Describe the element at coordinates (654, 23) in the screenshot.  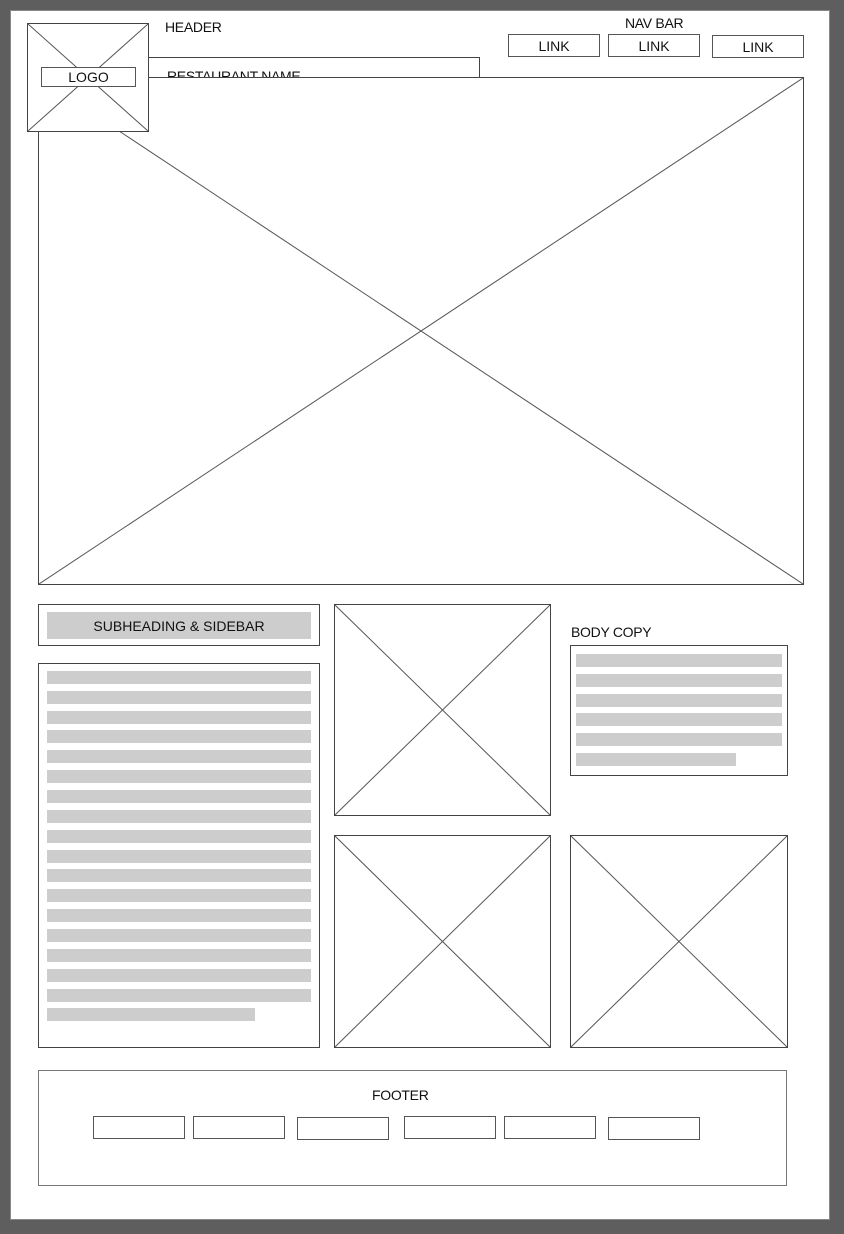
I see `nav-bar-label: NAV BAR` at that location.